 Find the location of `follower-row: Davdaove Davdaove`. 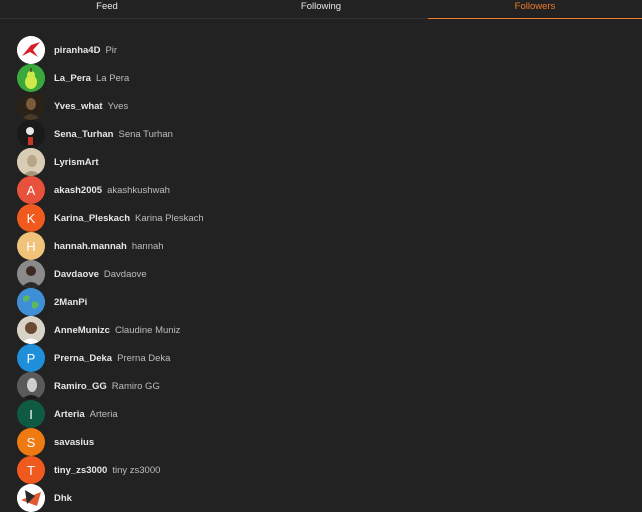

follower-row: Davdaove Davdaove is located at coordinates (317, 274).